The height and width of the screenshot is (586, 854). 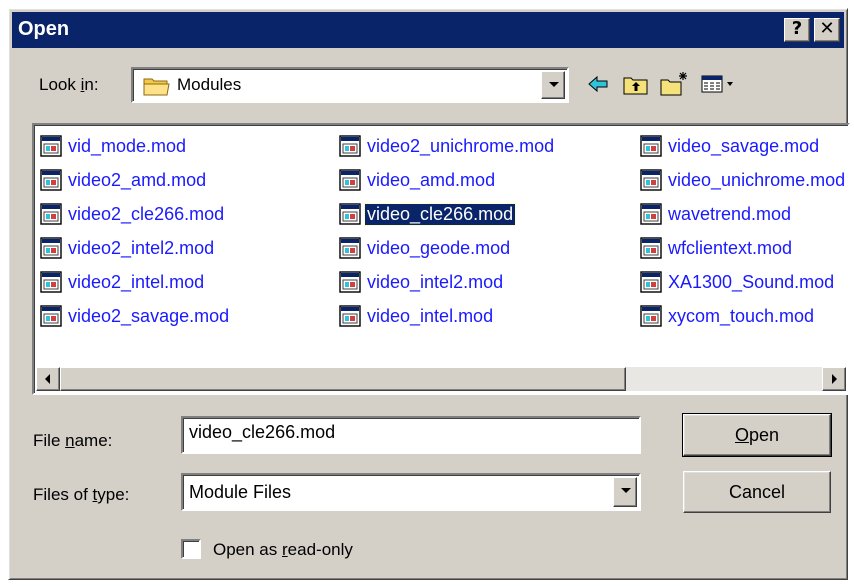 I want to click on scroll-left-button, so click(x=48, y=379).